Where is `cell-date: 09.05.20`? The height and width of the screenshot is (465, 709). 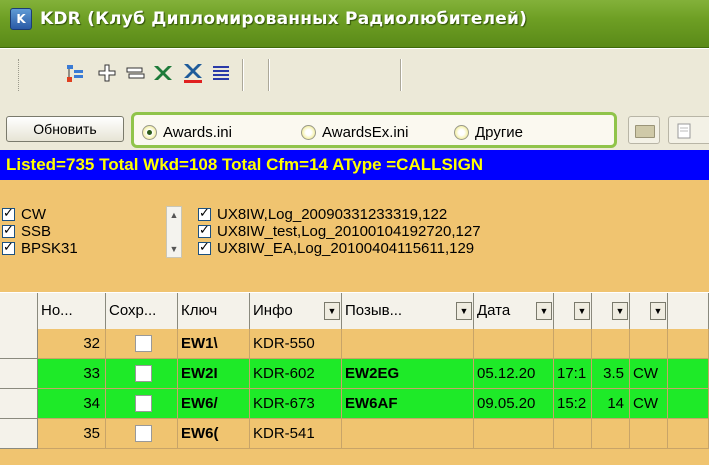 cell-date: 09.05.20 is located at coordinates (514, 404).